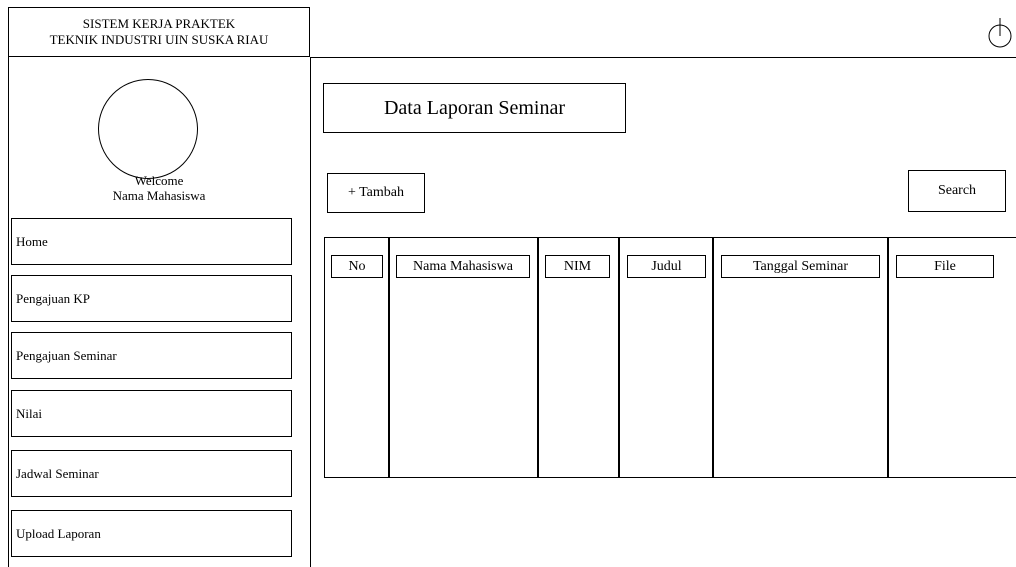 This screenshot has height=567, width=1016. Describe the element at coordinates (800, 266) in the screenshot. I see `column-header-tanggal-seminar: Tanggal Seminar` at that location.